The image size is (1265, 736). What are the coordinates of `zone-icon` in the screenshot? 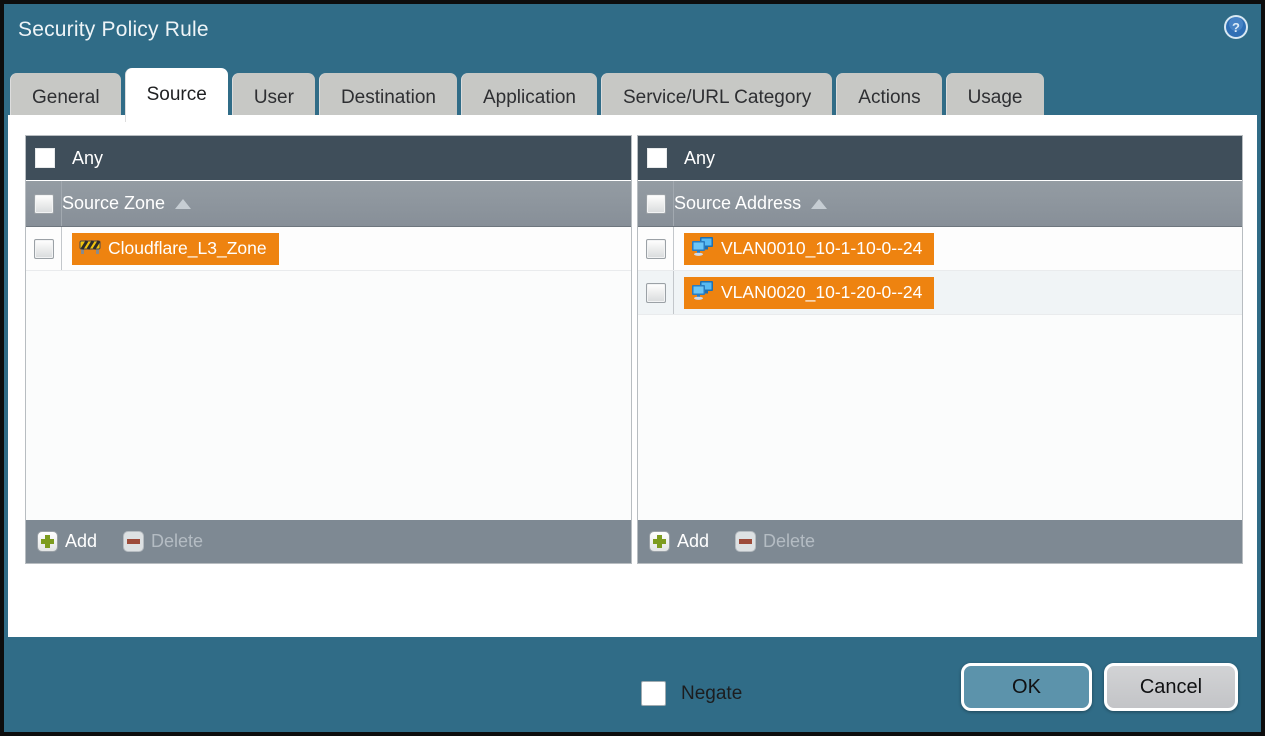 It's located at (90, 248).